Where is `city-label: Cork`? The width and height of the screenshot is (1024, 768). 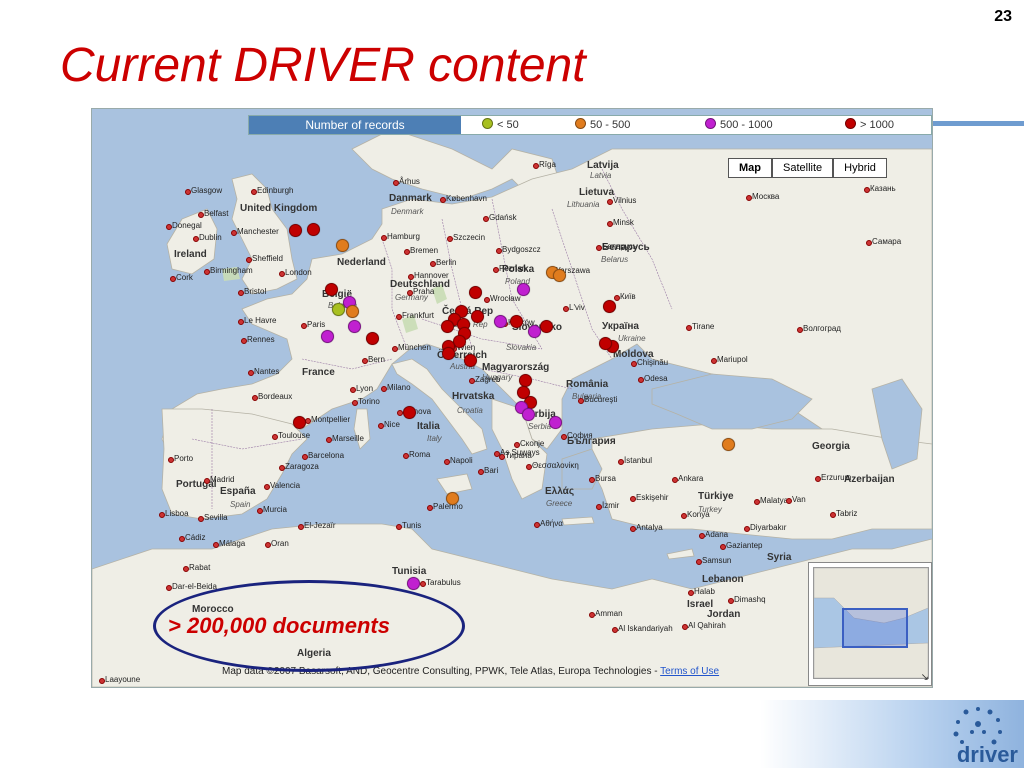 city-label: Cork is located at coordinates (184, 277).